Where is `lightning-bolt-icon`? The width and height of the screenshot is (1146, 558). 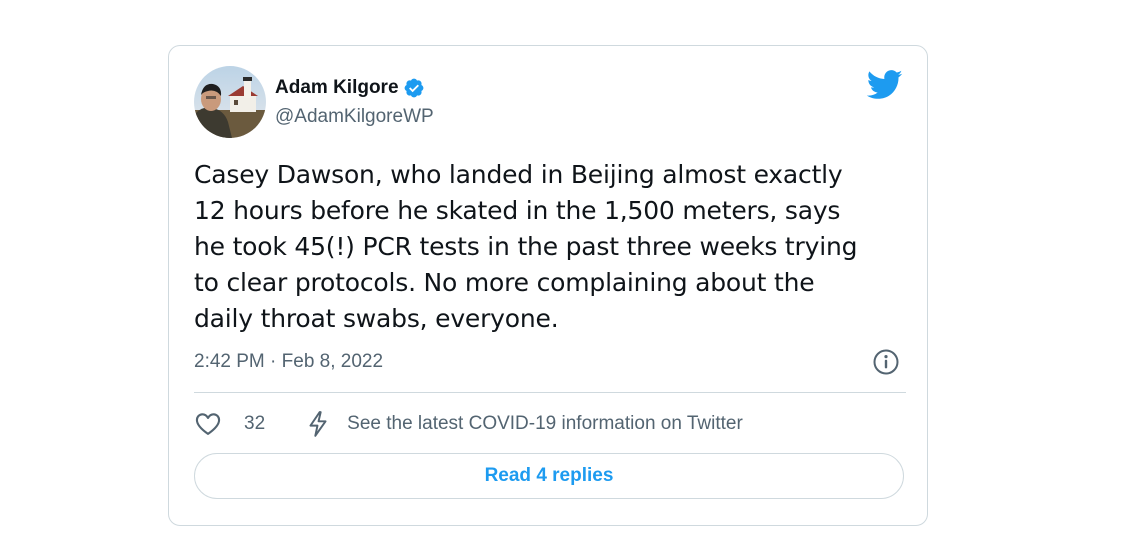 lightning-bolt-icon is located at coordinates (318, 424).